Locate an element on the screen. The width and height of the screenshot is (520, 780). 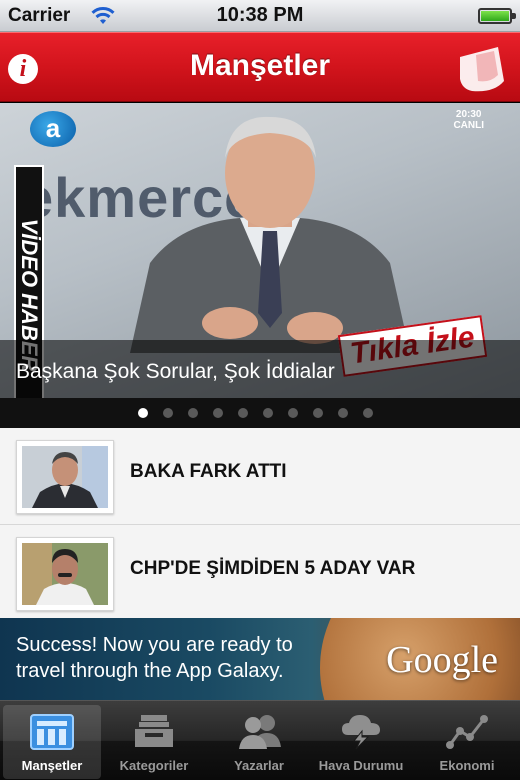
news-headline: BAKA FARK ATTI is located at coordinates (208, 471).